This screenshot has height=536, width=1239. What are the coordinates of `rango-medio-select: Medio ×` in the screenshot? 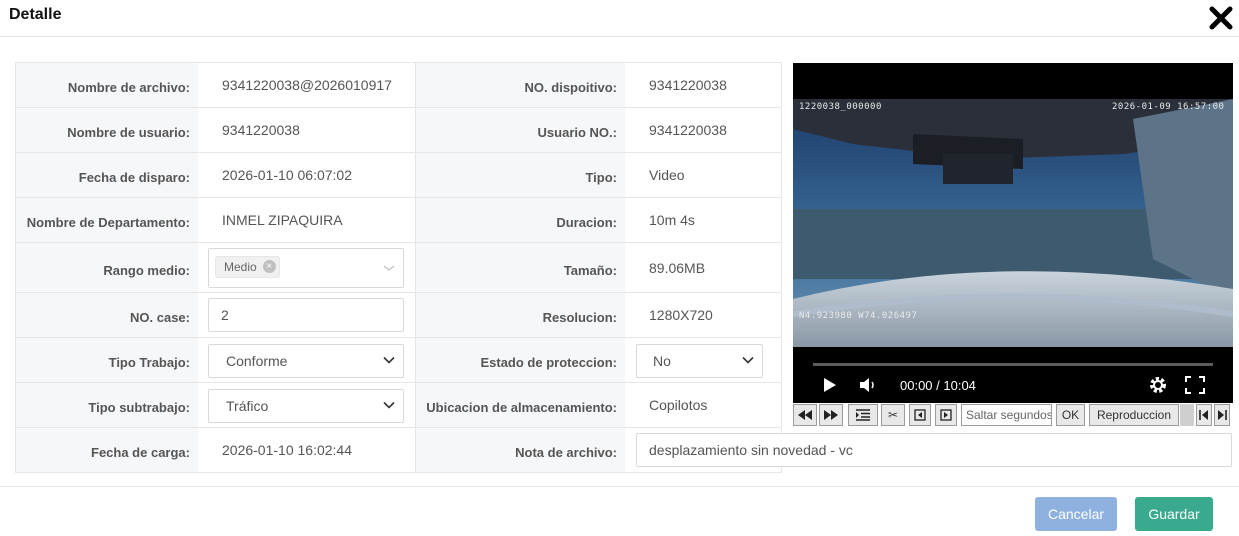 It's located at (306, 268).